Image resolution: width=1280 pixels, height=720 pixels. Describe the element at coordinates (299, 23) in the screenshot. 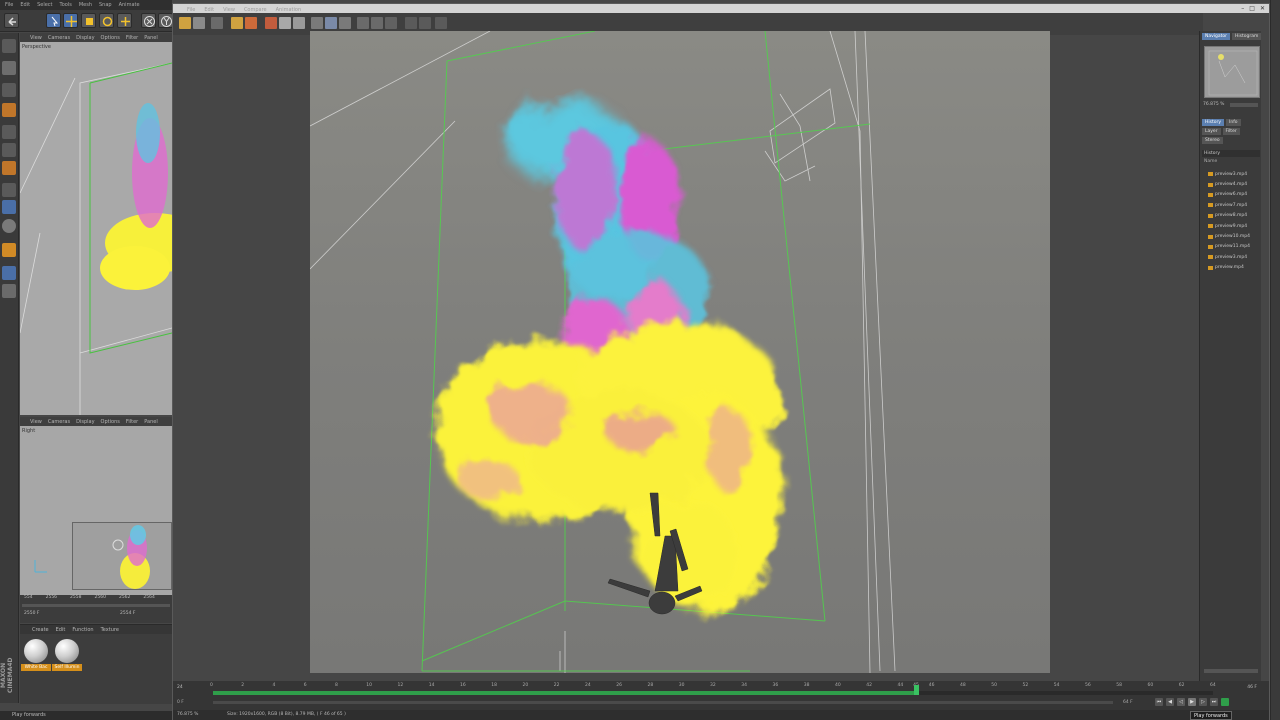

I see `swap-icon` at that location.